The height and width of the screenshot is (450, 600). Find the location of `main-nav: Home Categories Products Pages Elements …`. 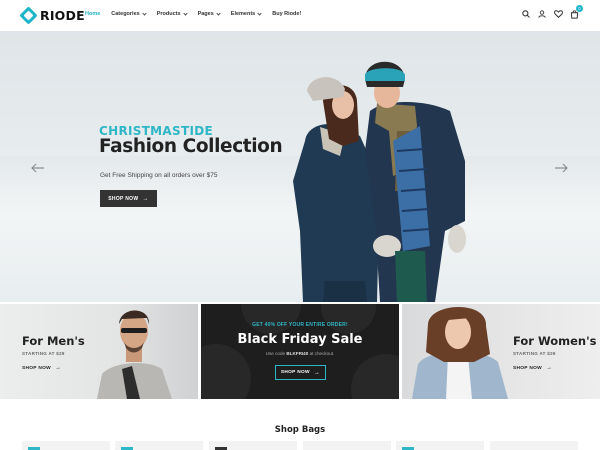

main-nav: Home Categories Products Pages Elements … is located at coordinates (198, 13).